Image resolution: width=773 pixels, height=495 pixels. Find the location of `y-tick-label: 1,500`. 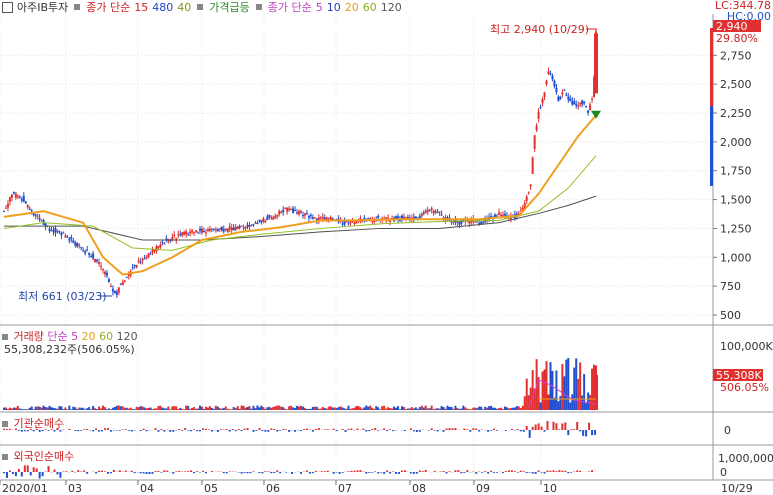

y-tick-label: 1,500 is located at coordinates (736, 200).